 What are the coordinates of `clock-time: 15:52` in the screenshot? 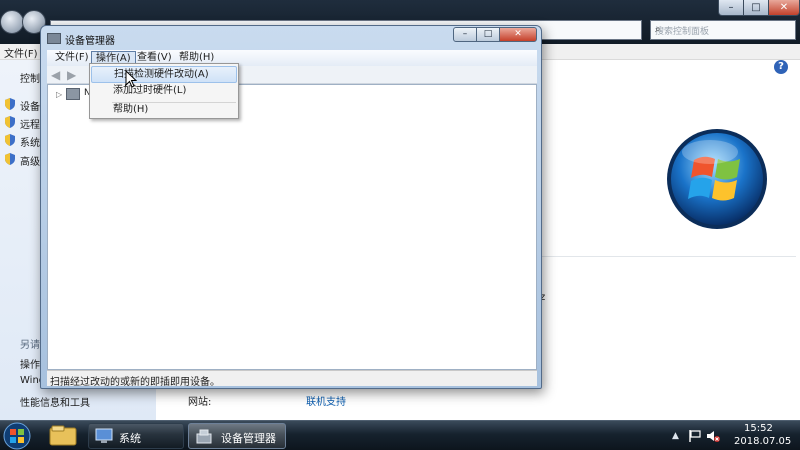 It's located at (758, 428).